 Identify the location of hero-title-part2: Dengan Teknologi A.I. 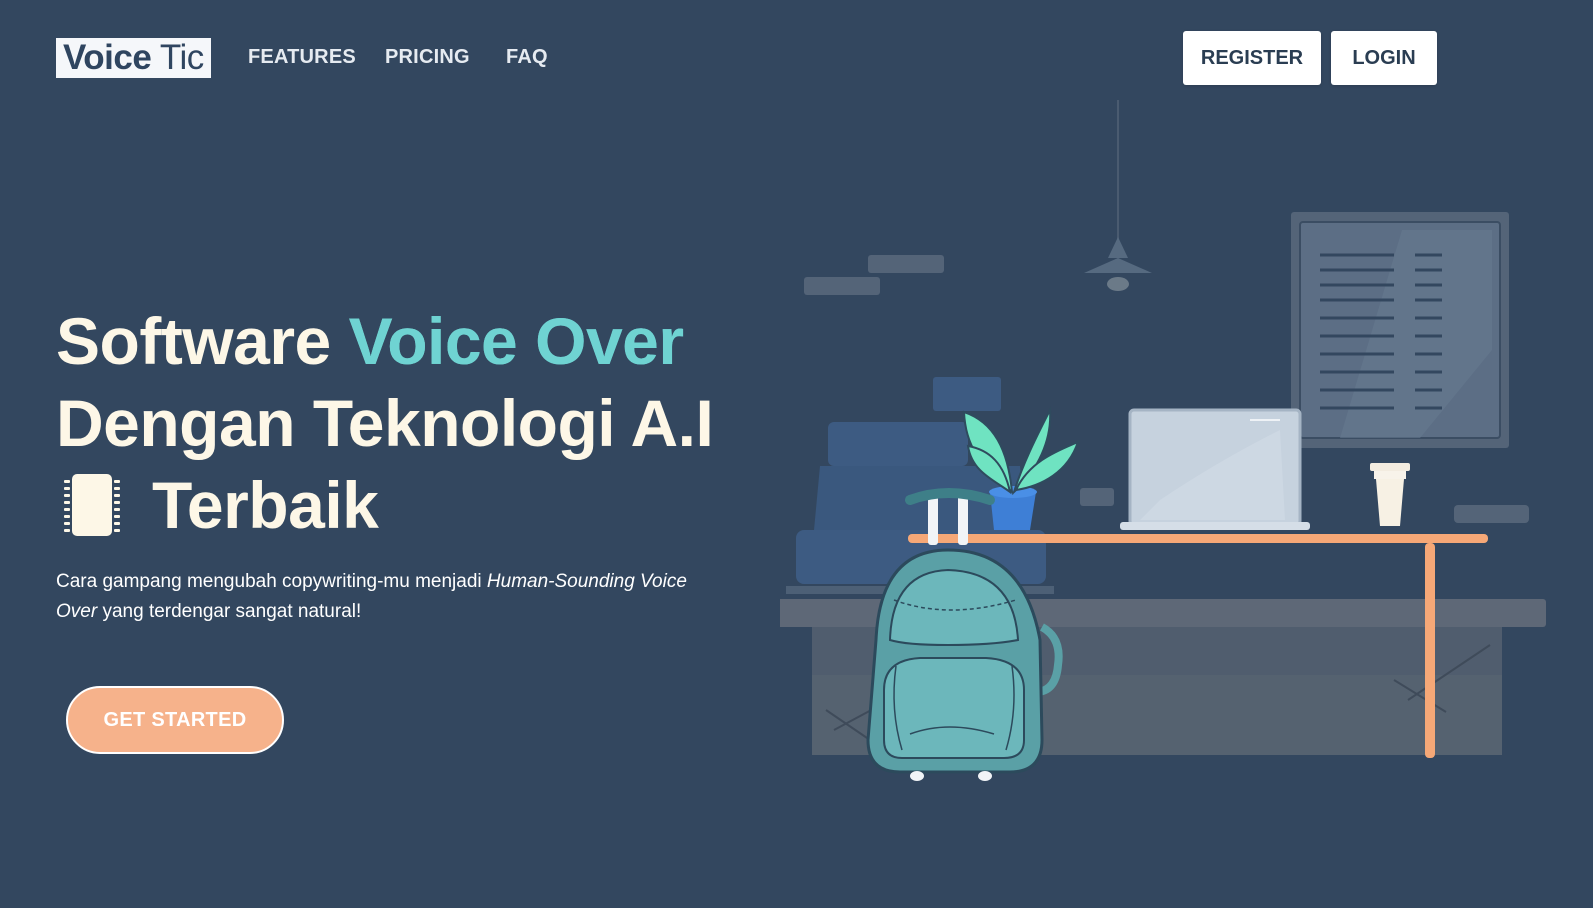
(385, 423).